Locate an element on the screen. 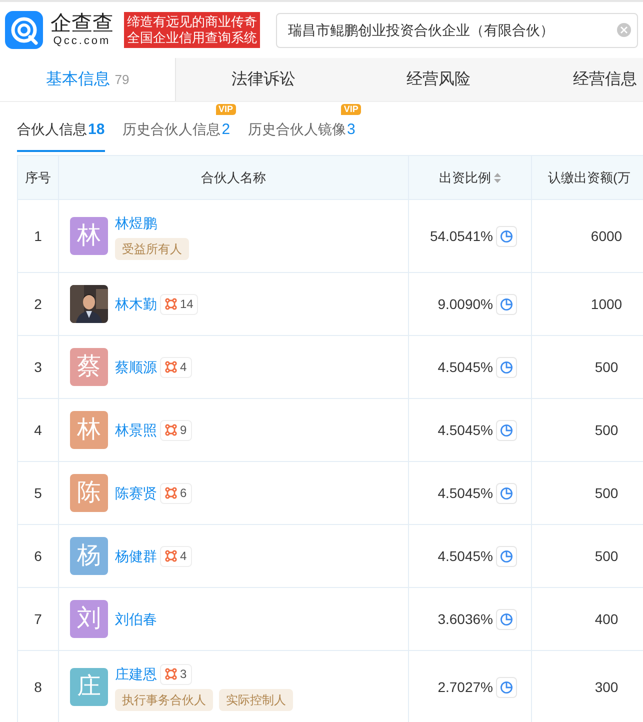  avatar: 蔡 is located at coordinates (89, 367).